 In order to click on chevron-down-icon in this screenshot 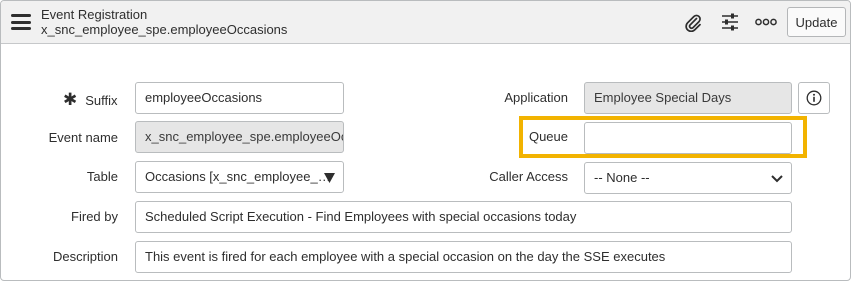, I will do `click(777, 179)`.